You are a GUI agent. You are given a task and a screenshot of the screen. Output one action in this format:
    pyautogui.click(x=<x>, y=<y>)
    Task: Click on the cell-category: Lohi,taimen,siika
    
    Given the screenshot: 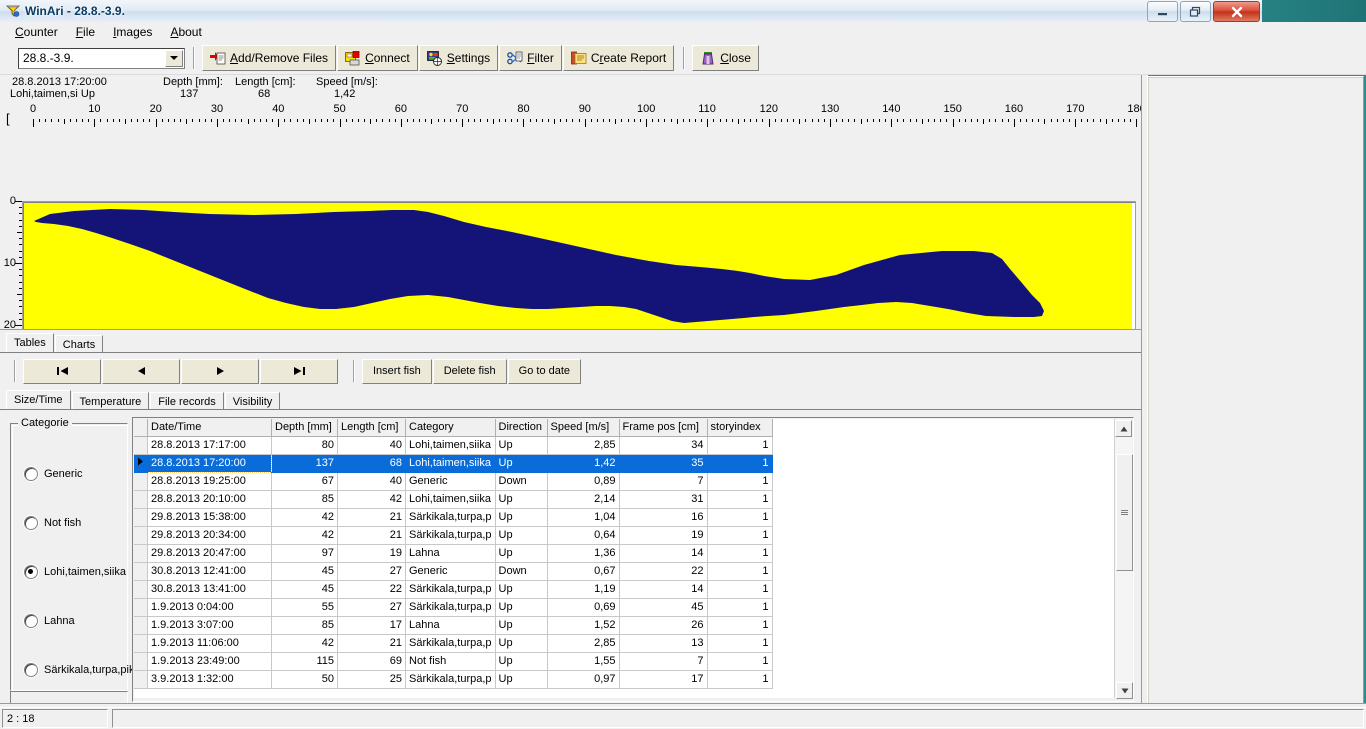 What is the action you would take?
    pyautogui.click(x=450, y=463)
    